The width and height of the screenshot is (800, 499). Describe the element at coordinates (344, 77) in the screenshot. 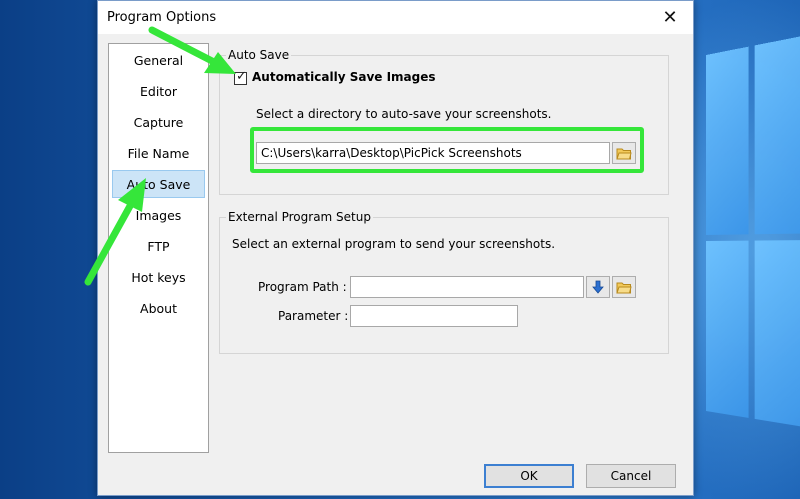

I see `auto-save-checkbox-label: Automatically Save Images` at that location.